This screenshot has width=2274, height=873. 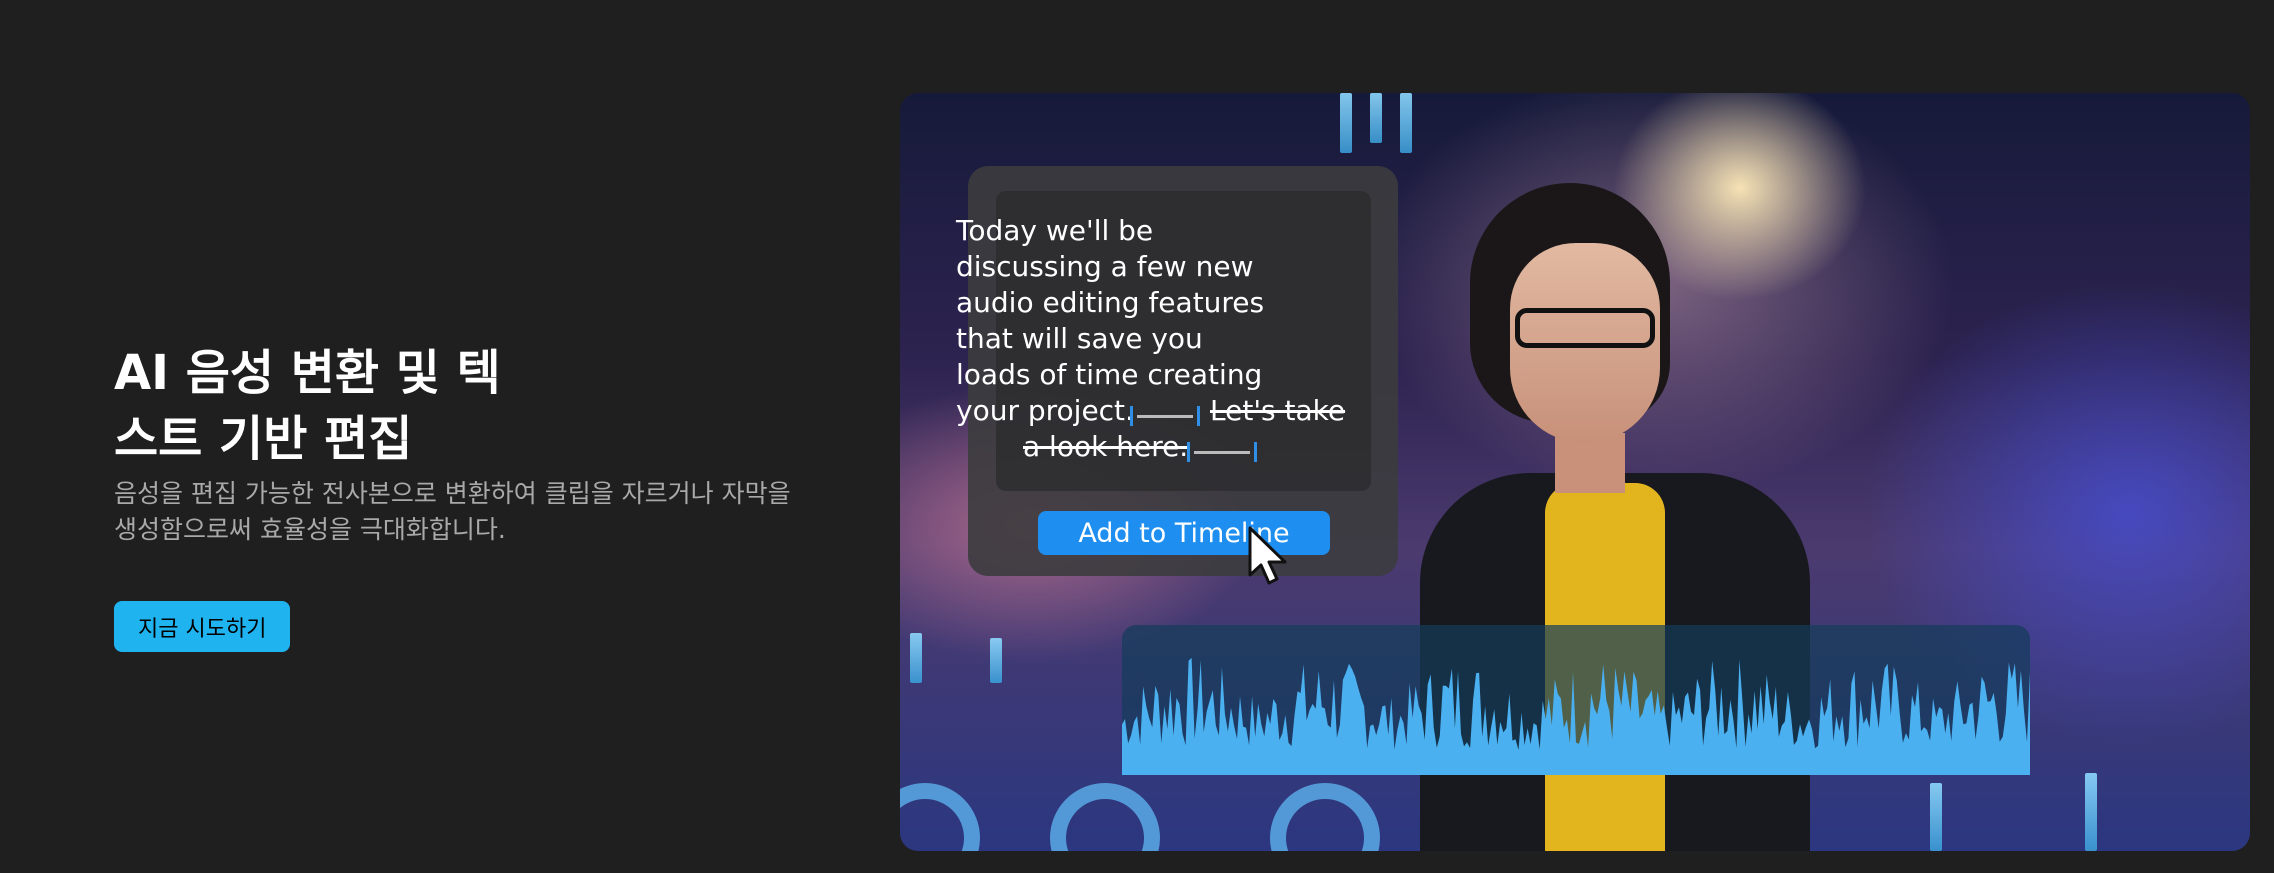 I want to click on presenter-glasses, so click(x=1585, y=328).